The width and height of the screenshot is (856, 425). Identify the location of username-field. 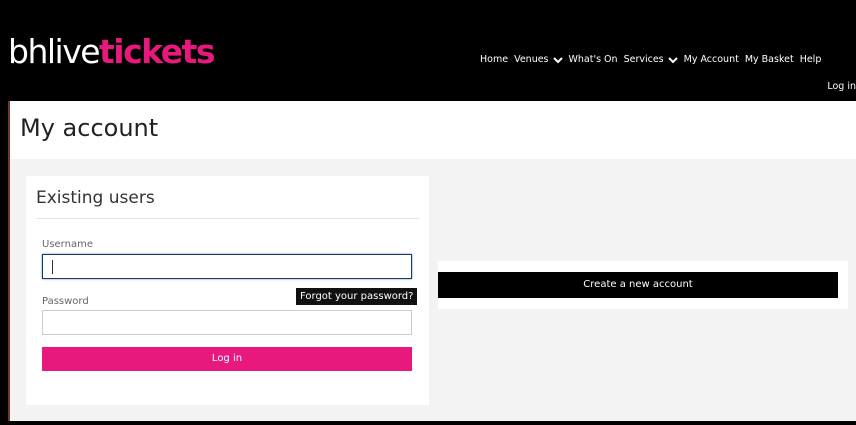
(227, 266).